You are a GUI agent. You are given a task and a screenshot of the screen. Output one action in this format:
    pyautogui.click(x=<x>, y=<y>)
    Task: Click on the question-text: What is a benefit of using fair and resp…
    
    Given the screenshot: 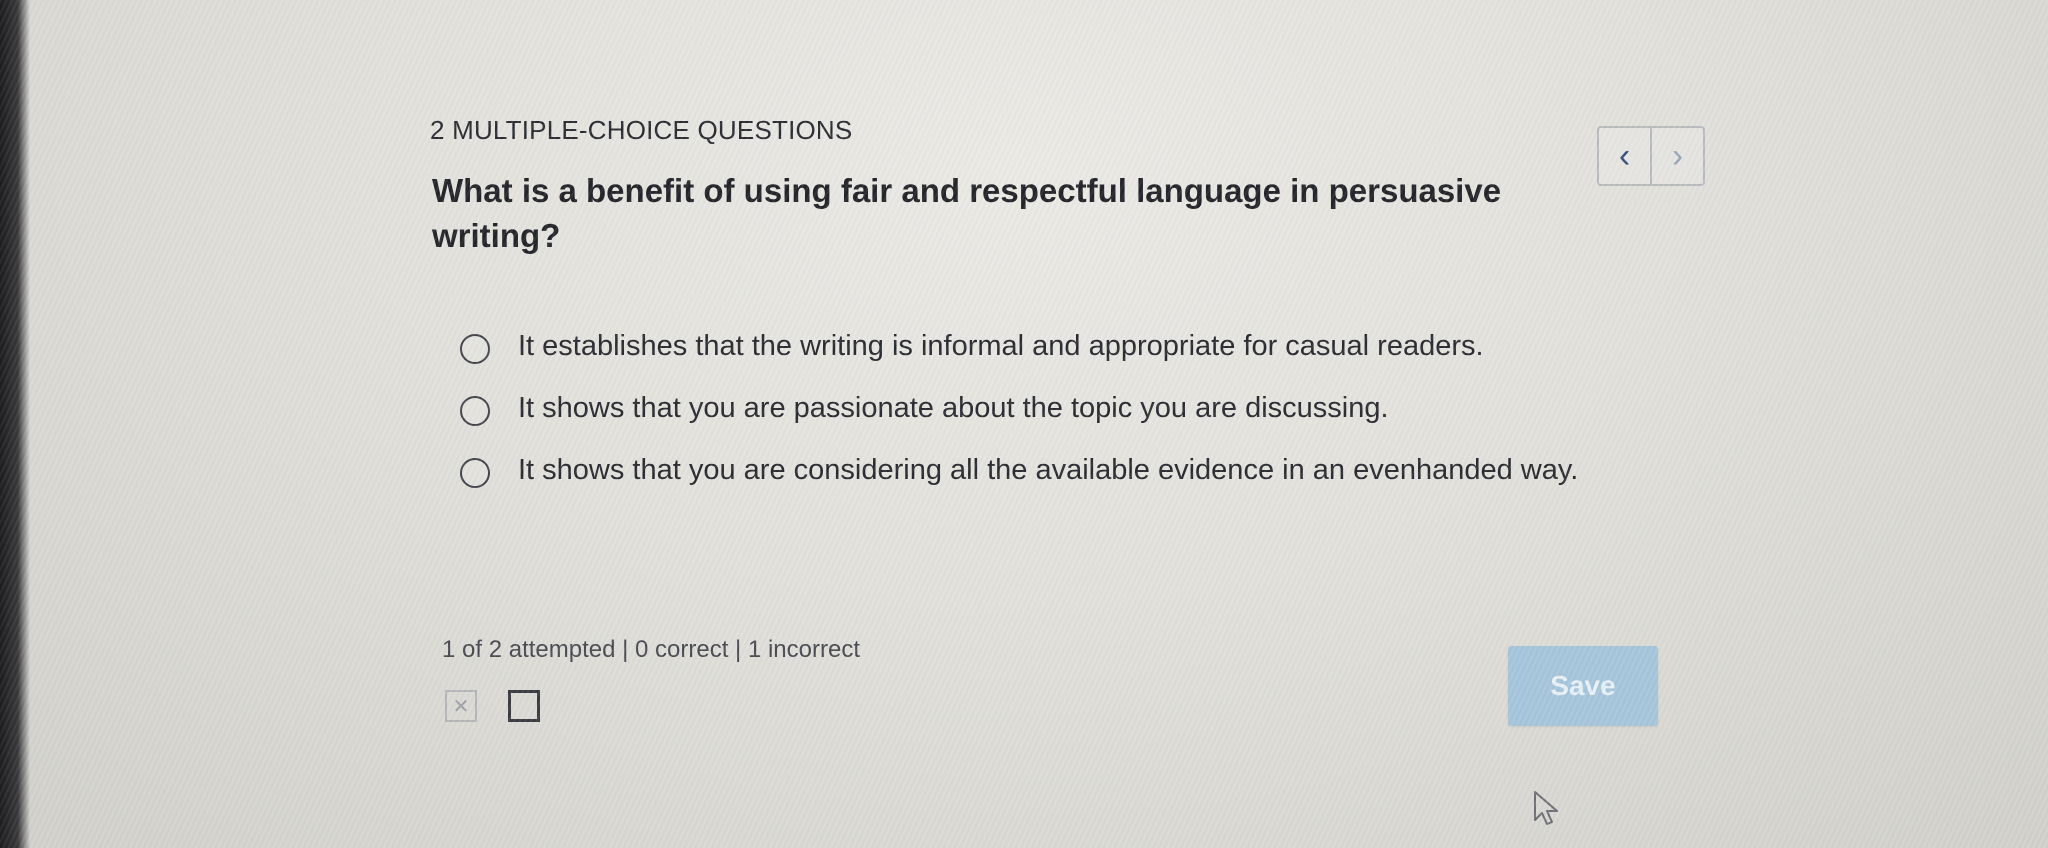 What is the action you would take?
    pyautogui.click(x=967, y=213)
    